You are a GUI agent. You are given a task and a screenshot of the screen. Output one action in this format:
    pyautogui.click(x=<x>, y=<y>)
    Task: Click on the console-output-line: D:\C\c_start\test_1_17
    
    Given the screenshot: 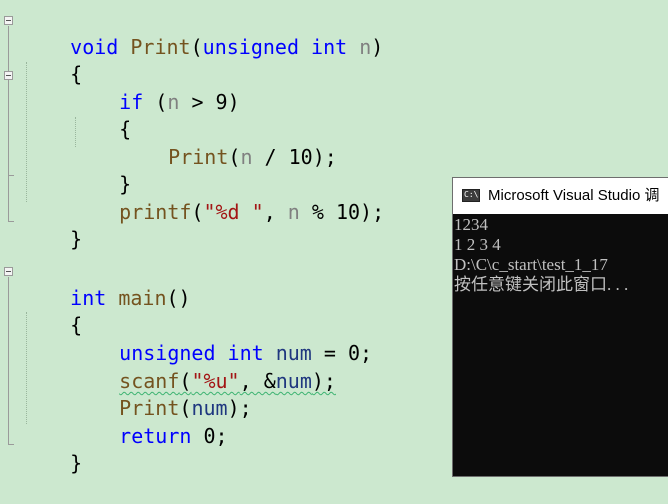 What is the action you would take?
    pyautogui.click(x=531, y=264)
    